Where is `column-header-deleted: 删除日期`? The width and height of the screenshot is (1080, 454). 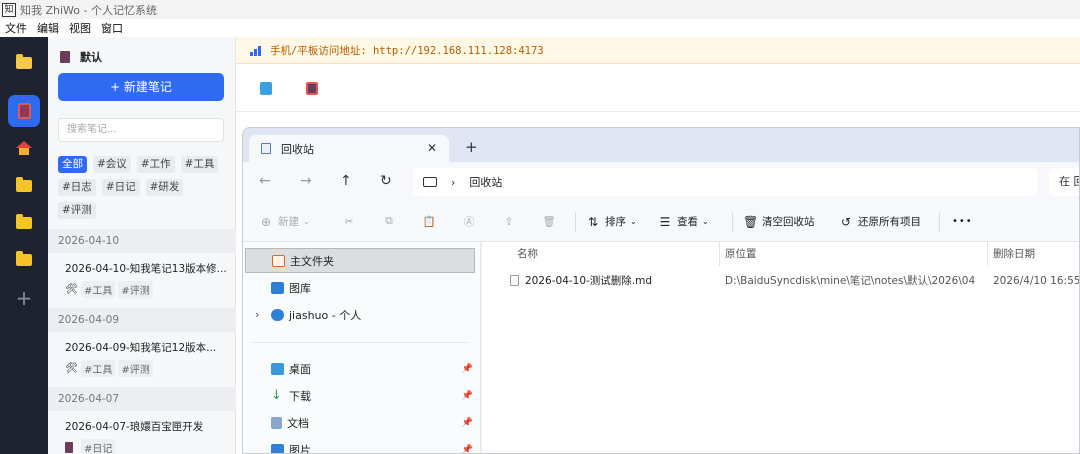 column-header-deleted: 删除日期 is located at coordinates (1033, 254).